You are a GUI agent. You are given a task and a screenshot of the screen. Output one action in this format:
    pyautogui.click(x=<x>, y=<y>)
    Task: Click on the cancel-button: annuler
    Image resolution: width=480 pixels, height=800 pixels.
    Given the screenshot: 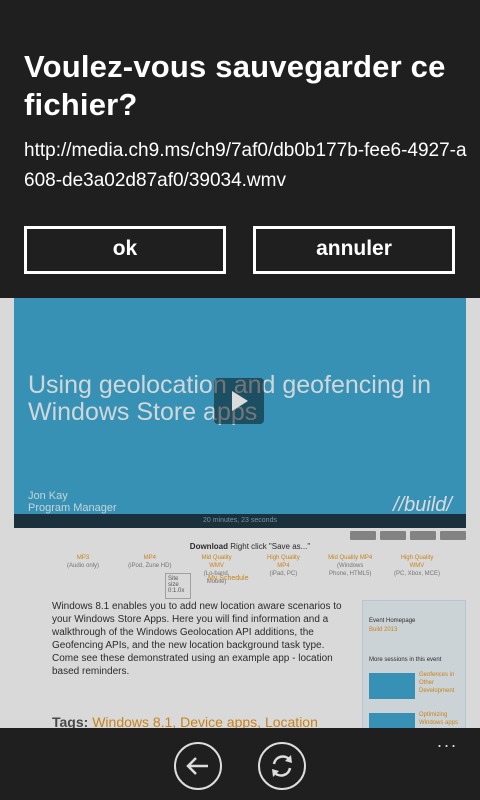 What is the action you would take?
    pyautogui.click(x=354, y=250)
    